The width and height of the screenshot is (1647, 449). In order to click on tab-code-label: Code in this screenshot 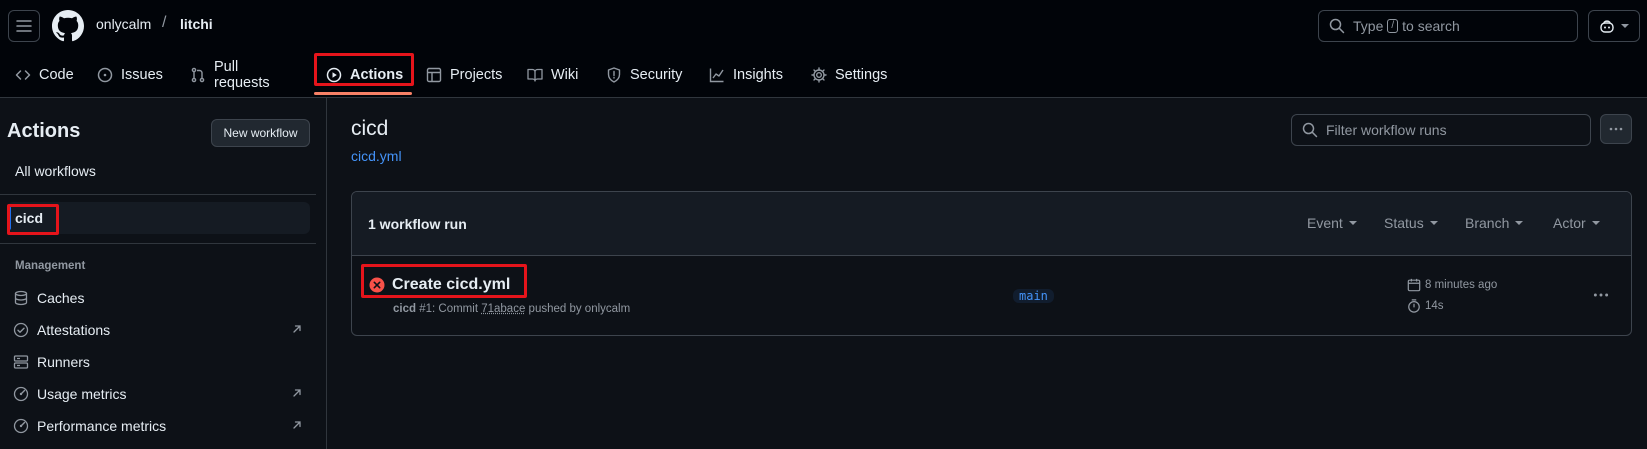, I will do `click(56, 75)`.